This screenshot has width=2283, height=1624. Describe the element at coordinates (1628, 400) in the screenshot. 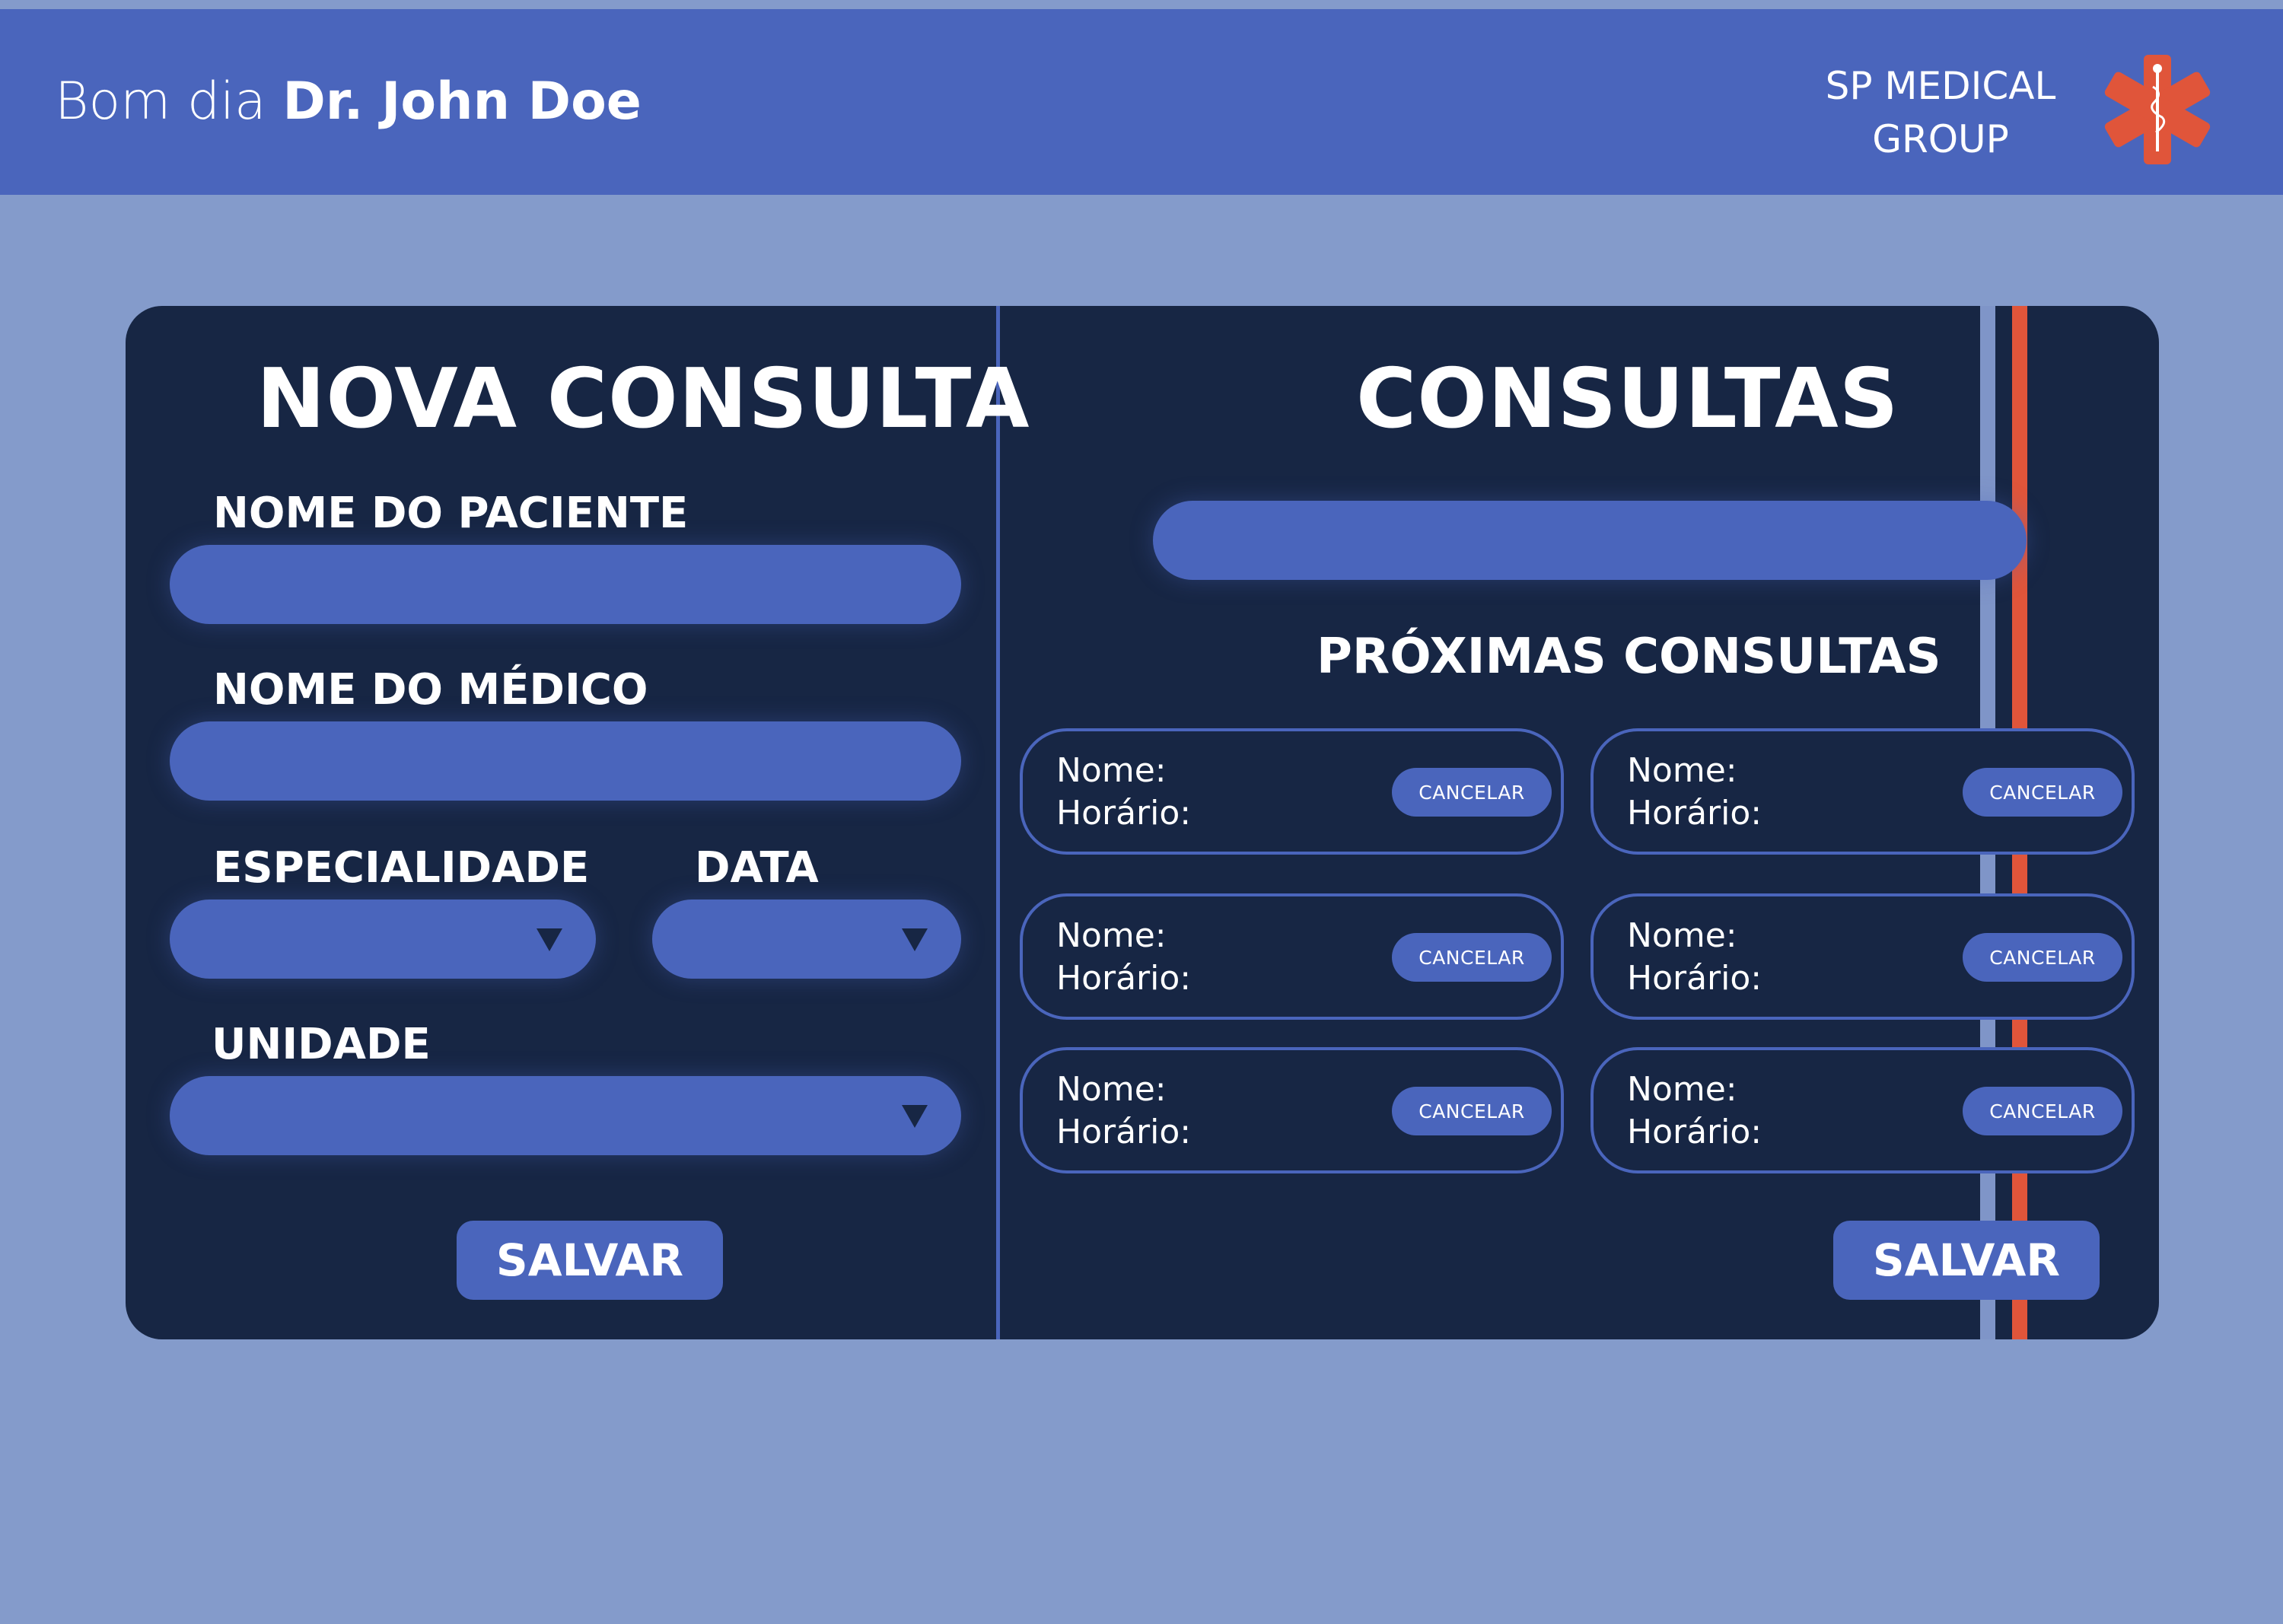

I see `appointments-title: CONSULTAS` at that location.